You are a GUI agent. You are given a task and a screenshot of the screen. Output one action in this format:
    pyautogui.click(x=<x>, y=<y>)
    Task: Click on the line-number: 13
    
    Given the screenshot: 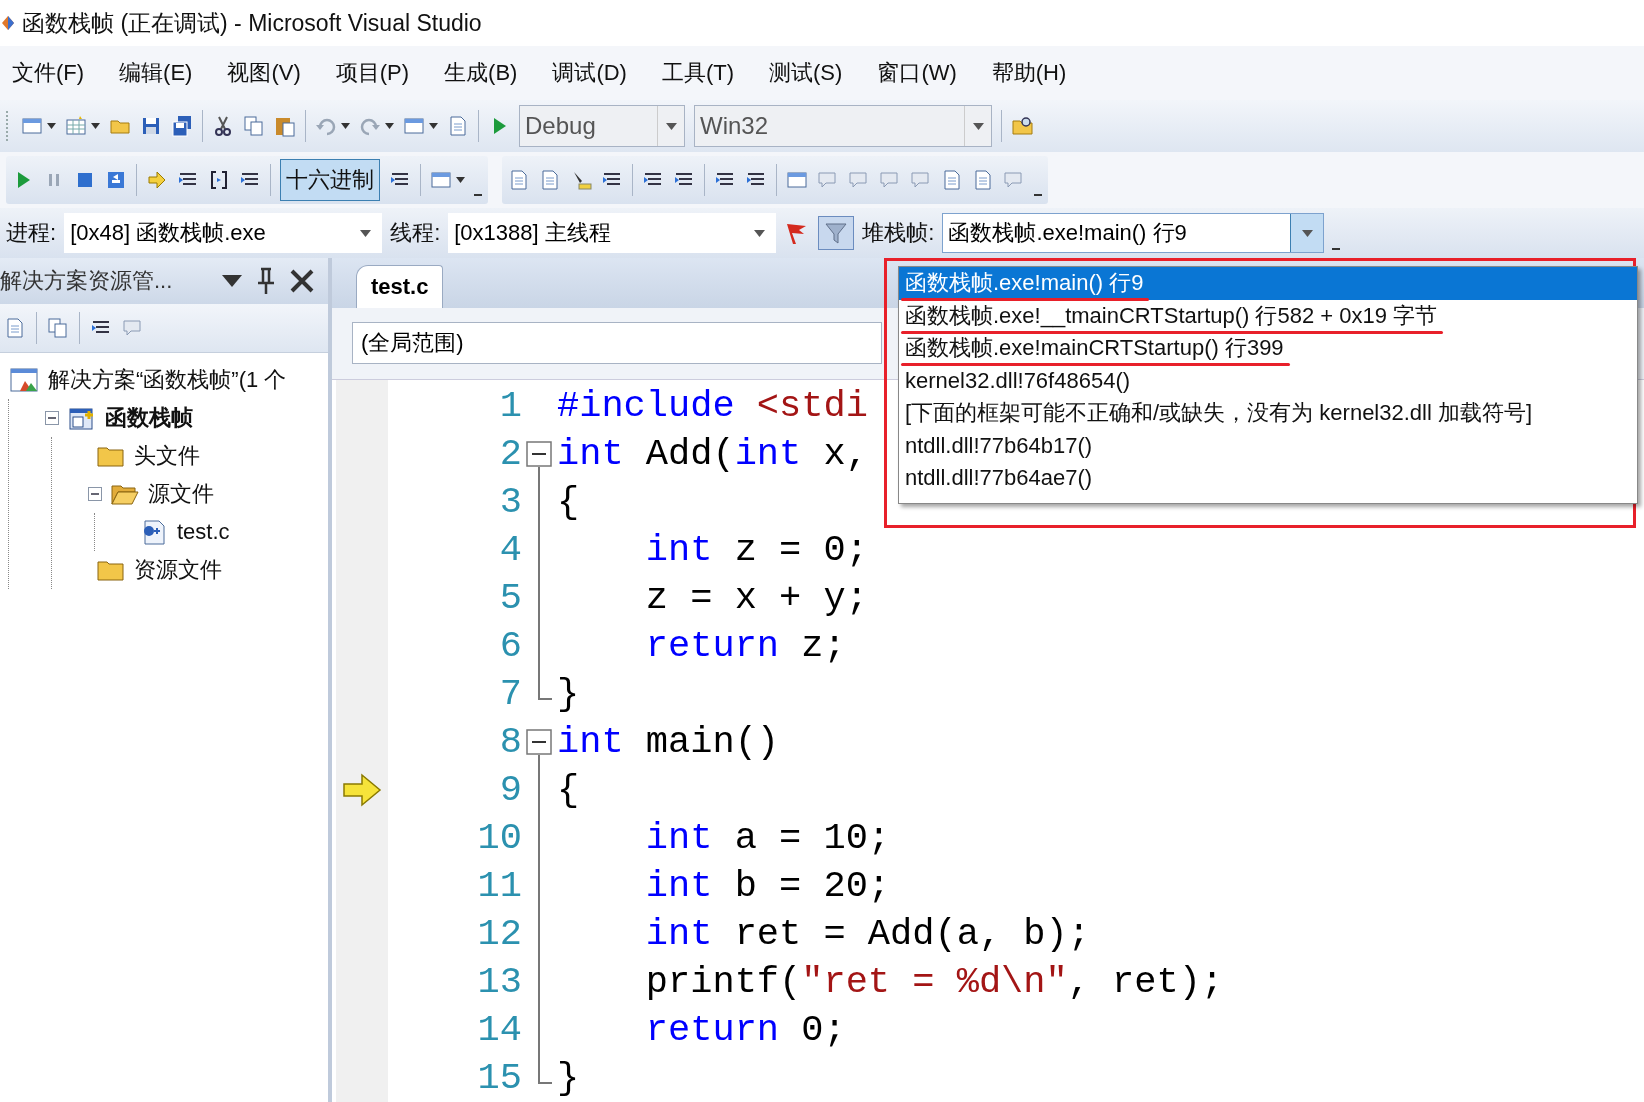 What is the action you would take?
    pyautogui.click(x=499, y=982)
    